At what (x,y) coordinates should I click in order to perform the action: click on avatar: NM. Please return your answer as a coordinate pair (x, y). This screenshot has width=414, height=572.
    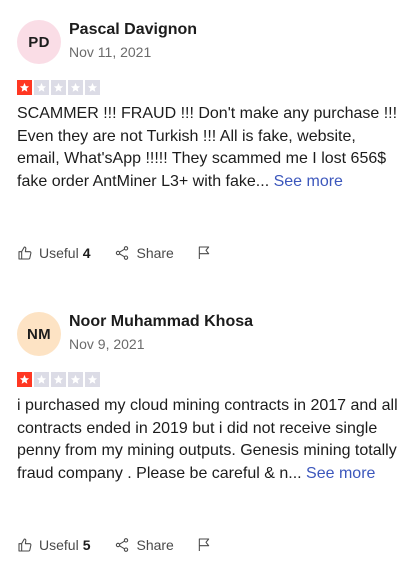
    Looking at the image, I should click on (39, 334).